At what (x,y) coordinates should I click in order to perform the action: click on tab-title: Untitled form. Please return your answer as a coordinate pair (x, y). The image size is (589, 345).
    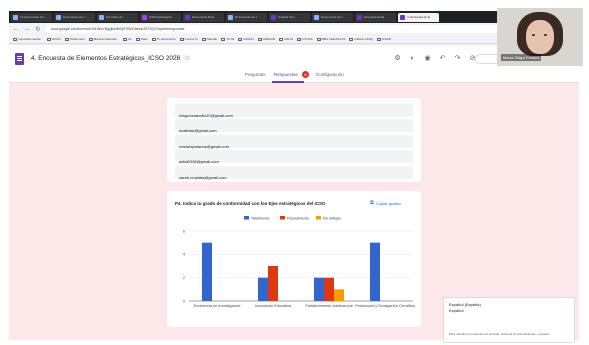
    Looking at the image, I should click on (287, 17).